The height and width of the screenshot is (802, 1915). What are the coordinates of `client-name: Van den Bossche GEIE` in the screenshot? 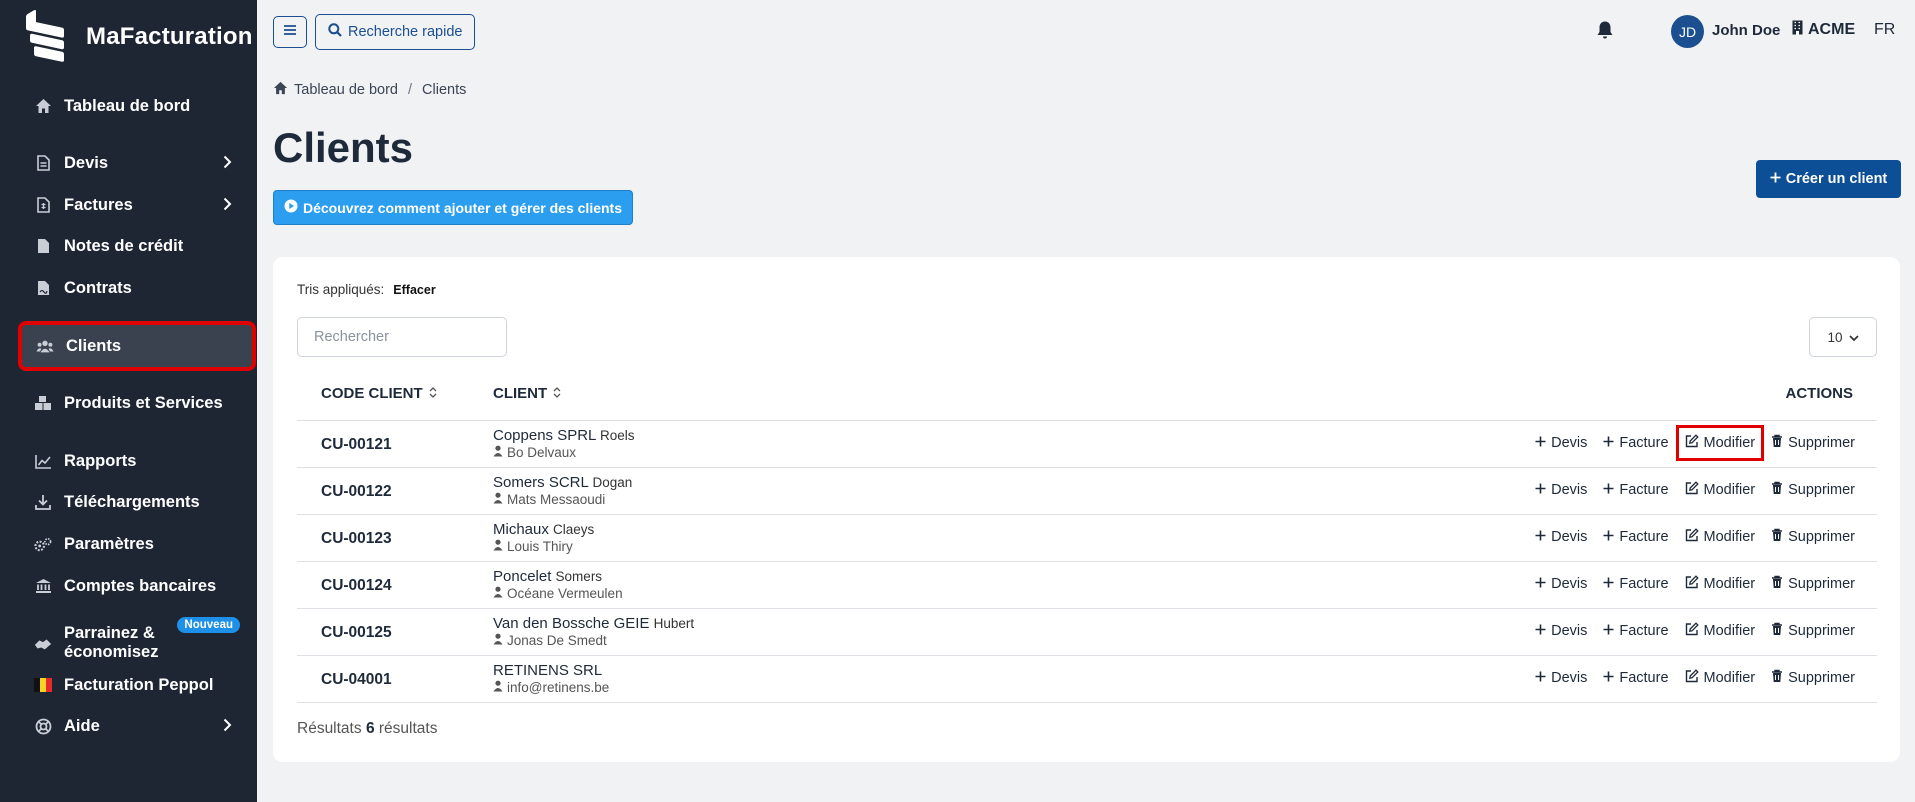 It's located at (571, 623).